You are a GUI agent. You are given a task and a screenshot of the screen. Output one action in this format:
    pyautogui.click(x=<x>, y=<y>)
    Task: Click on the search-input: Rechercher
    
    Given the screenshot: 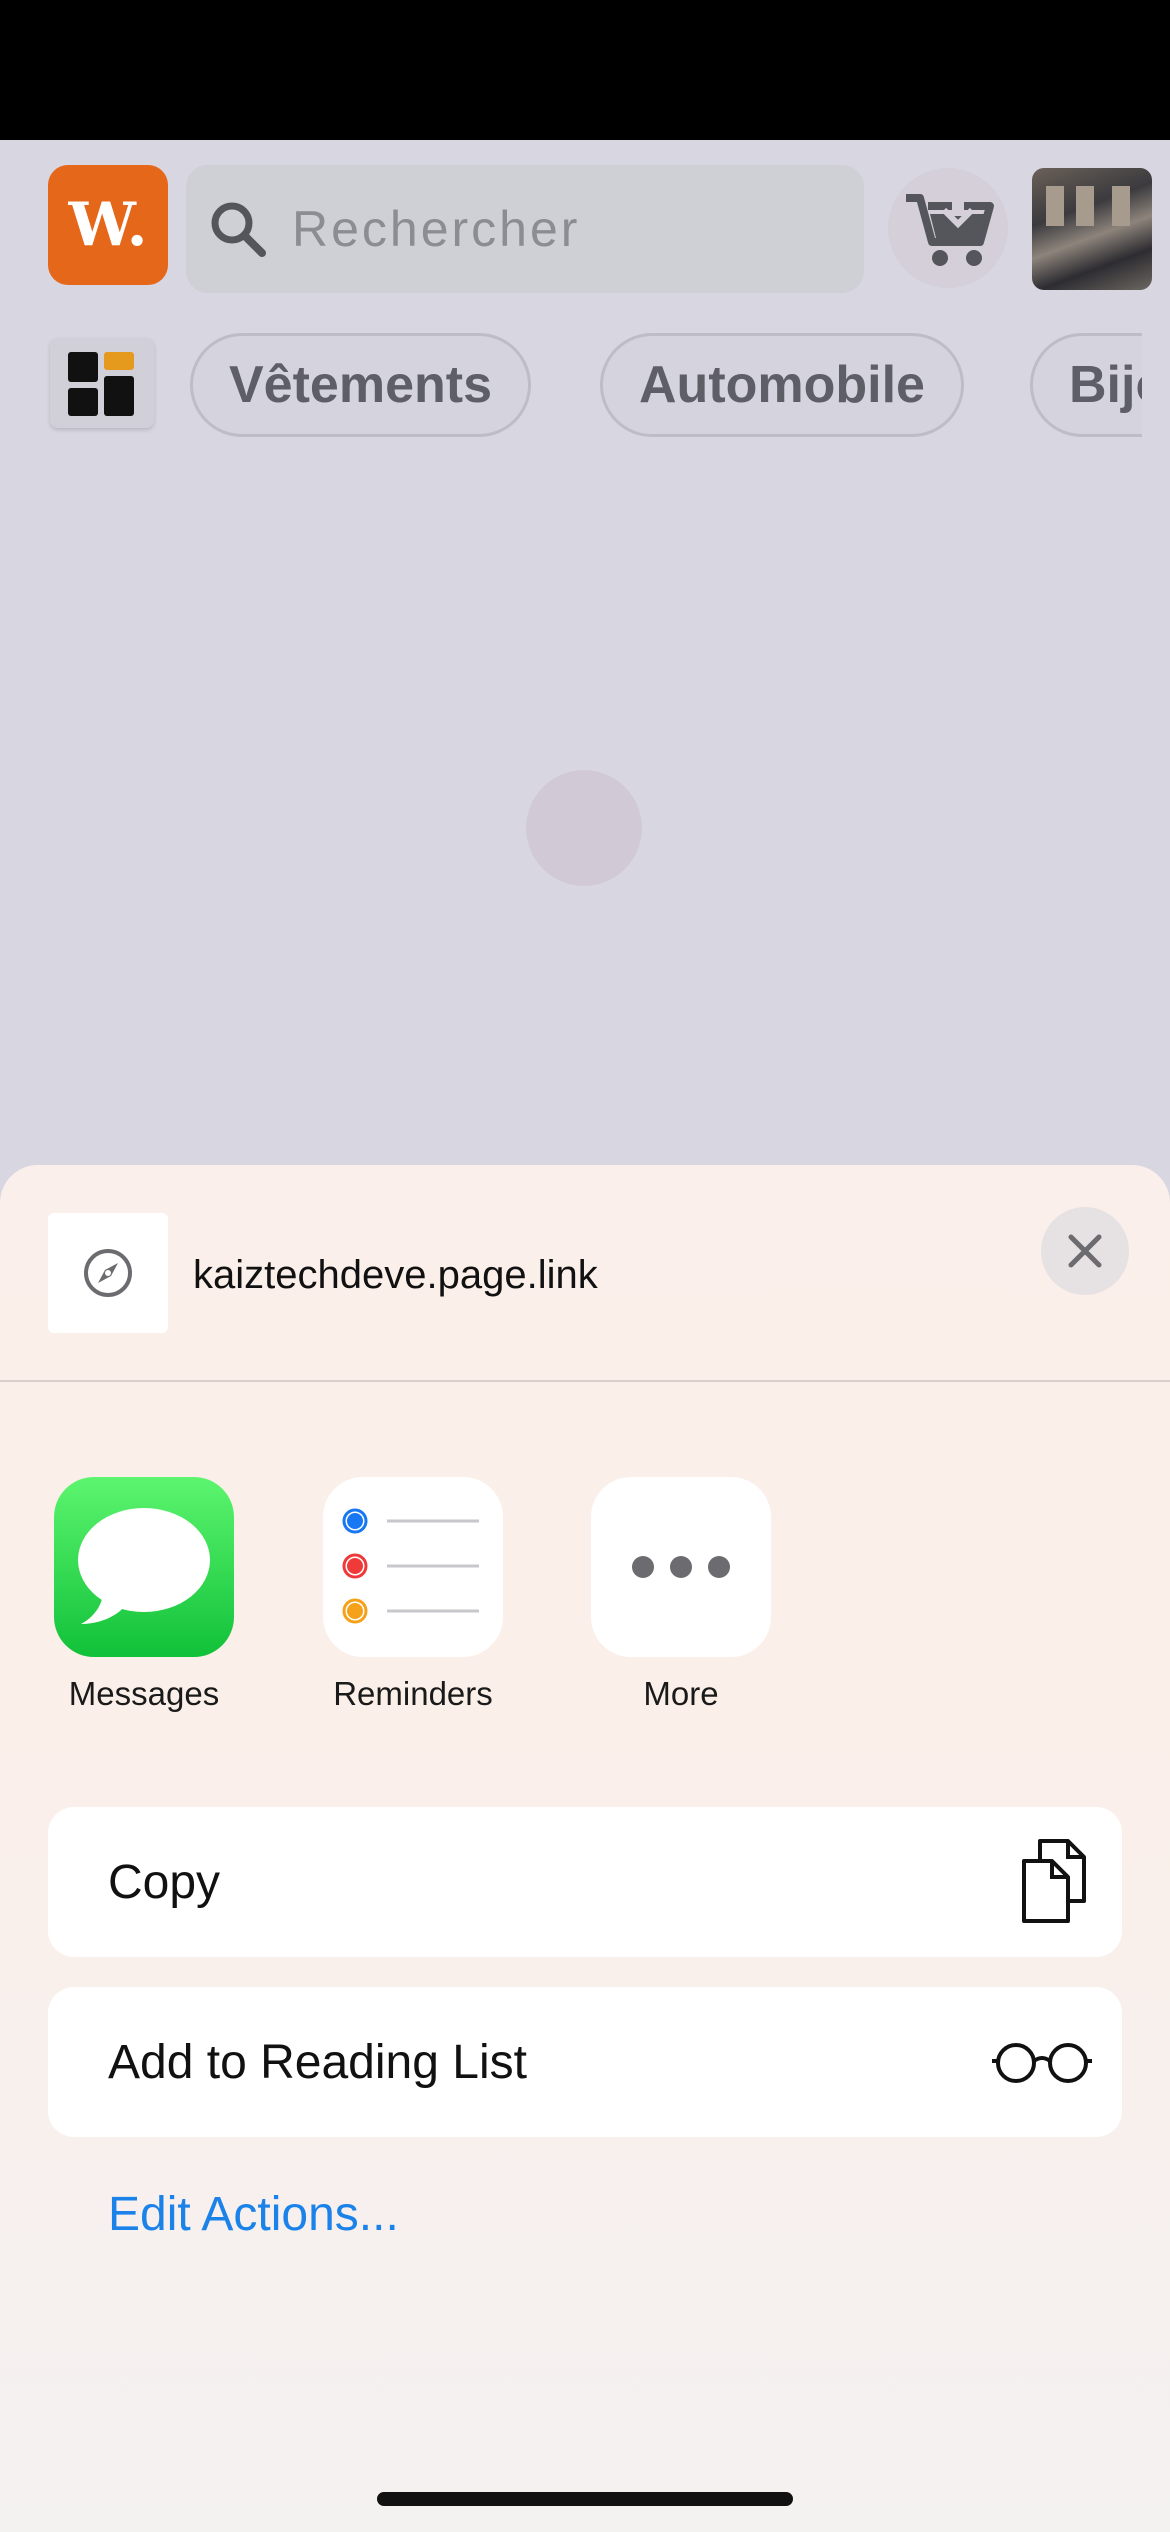 What is the action you would take?
    pyautogui.click(x=525, y=229)
    